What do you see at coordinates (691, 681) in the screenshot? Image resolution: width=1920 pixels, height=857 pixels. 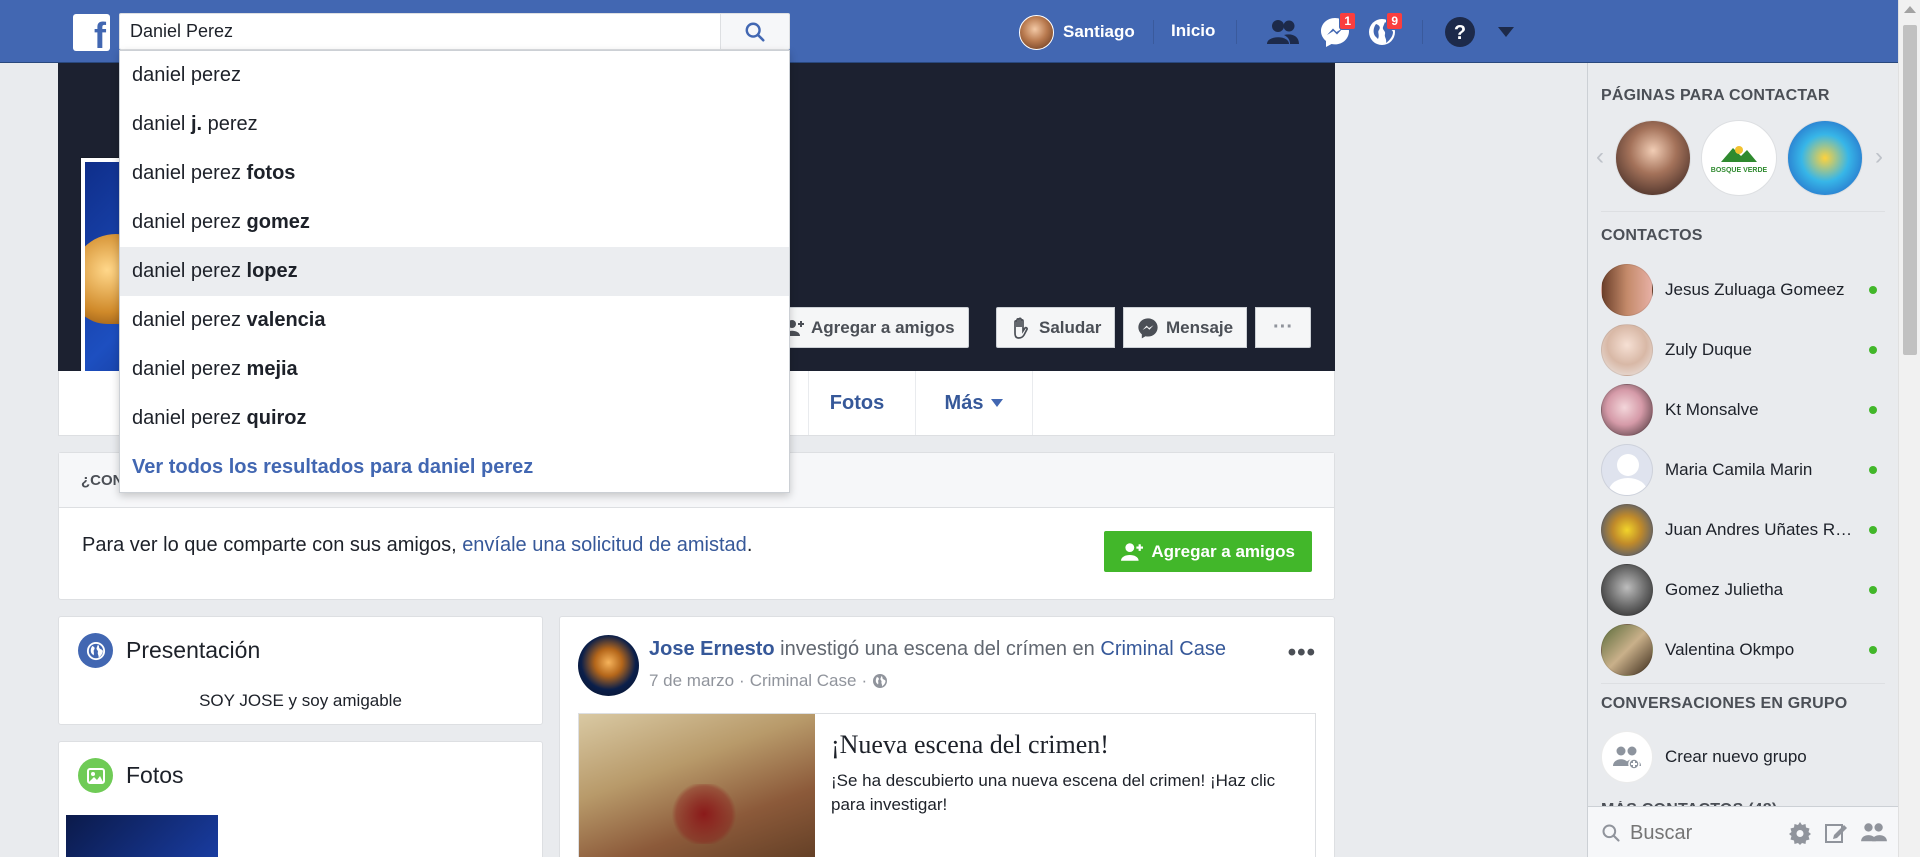 I see `post-date: 7 de marzo` at bounding box center [691, 681].